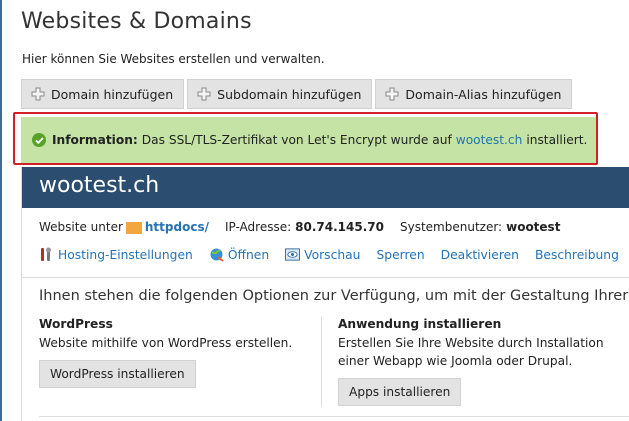  What do you see at coordinates (325, 277) in the screenshot?
I see `divider` at bounding box center [325, 277].